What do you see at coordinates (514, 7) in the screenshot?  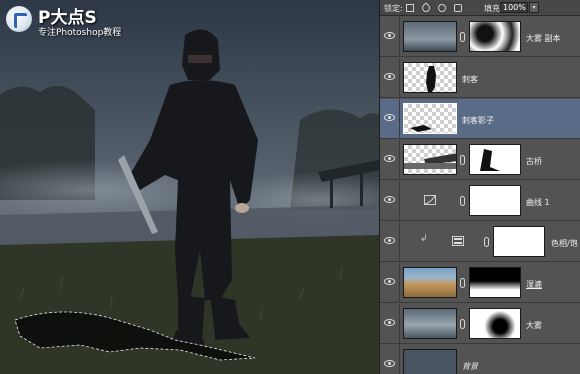 I see `fill-value-input: 100%` at bounding box center [514, 7].